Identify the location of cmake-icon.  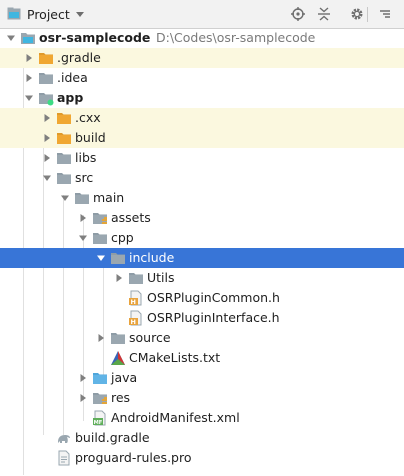
(118, 358).